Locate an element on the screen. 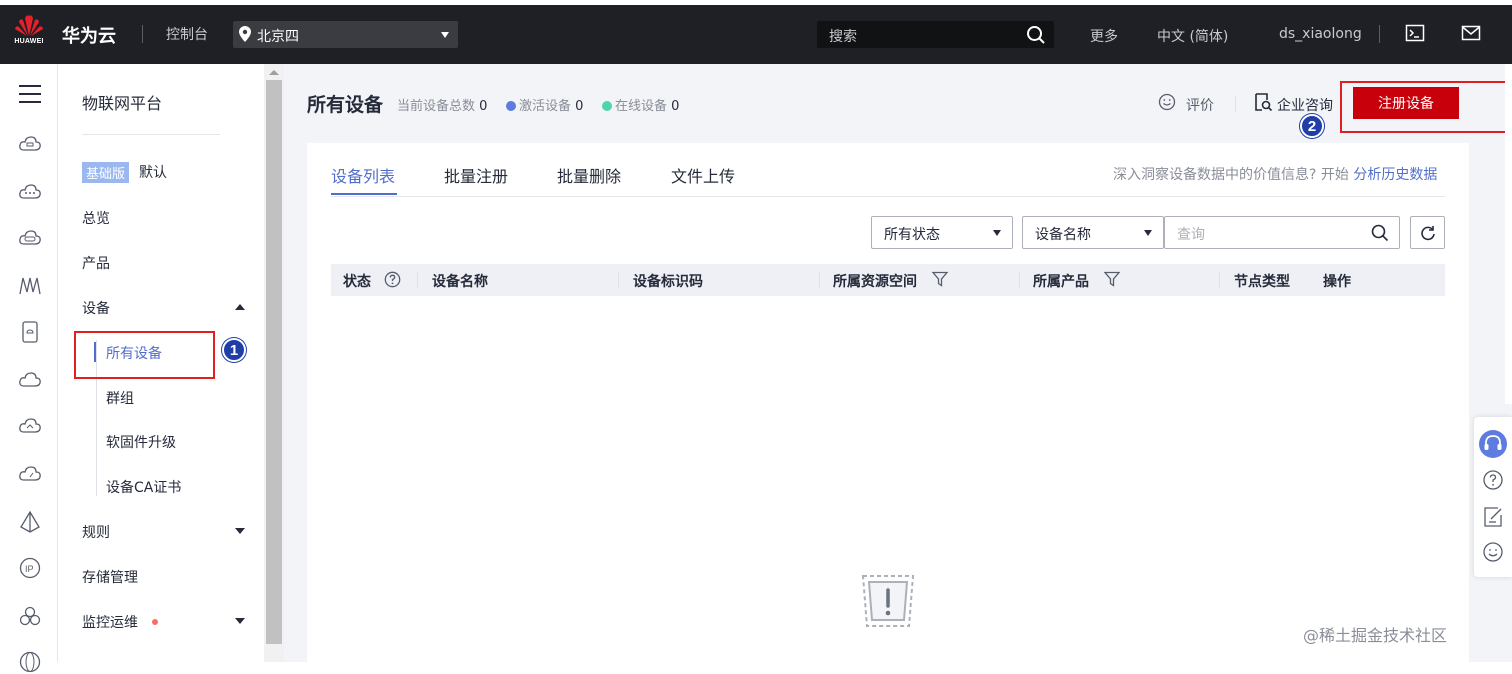 The height and width of the screenshot is (674, 1512). feedback-edit-icon is located at coordinates (1493, 517).